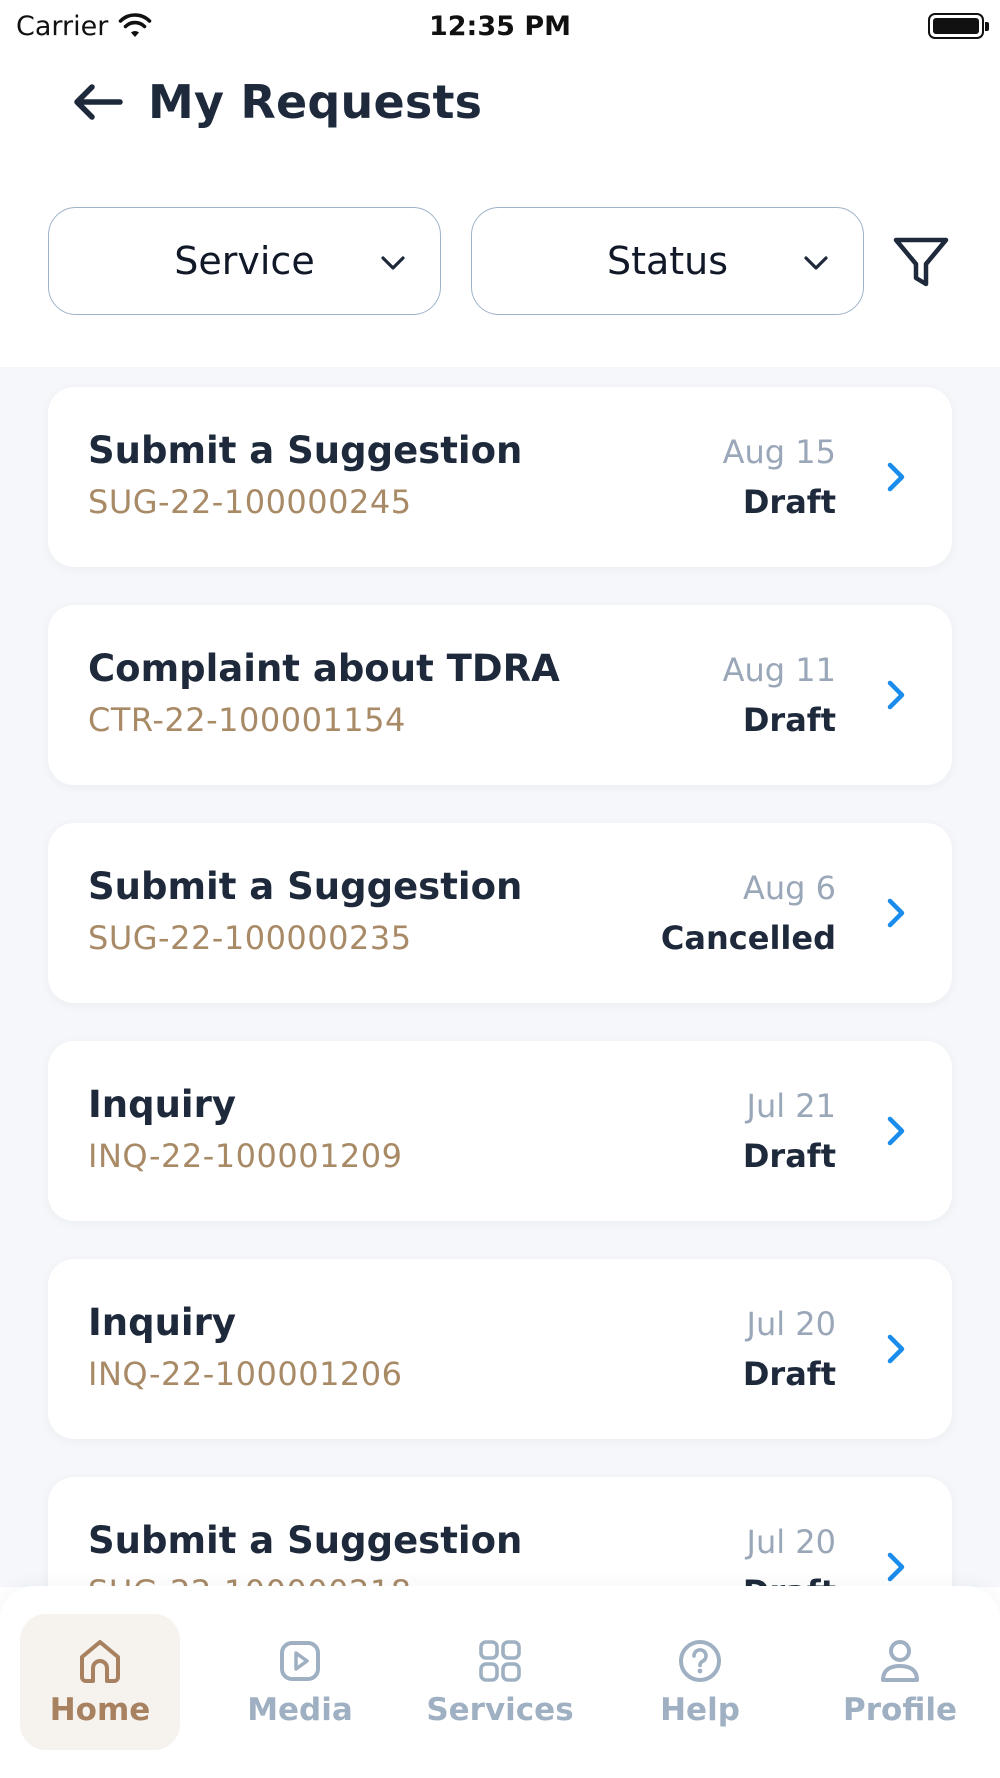  I want to click on nav-item-services: Services, so click(500, 1682).